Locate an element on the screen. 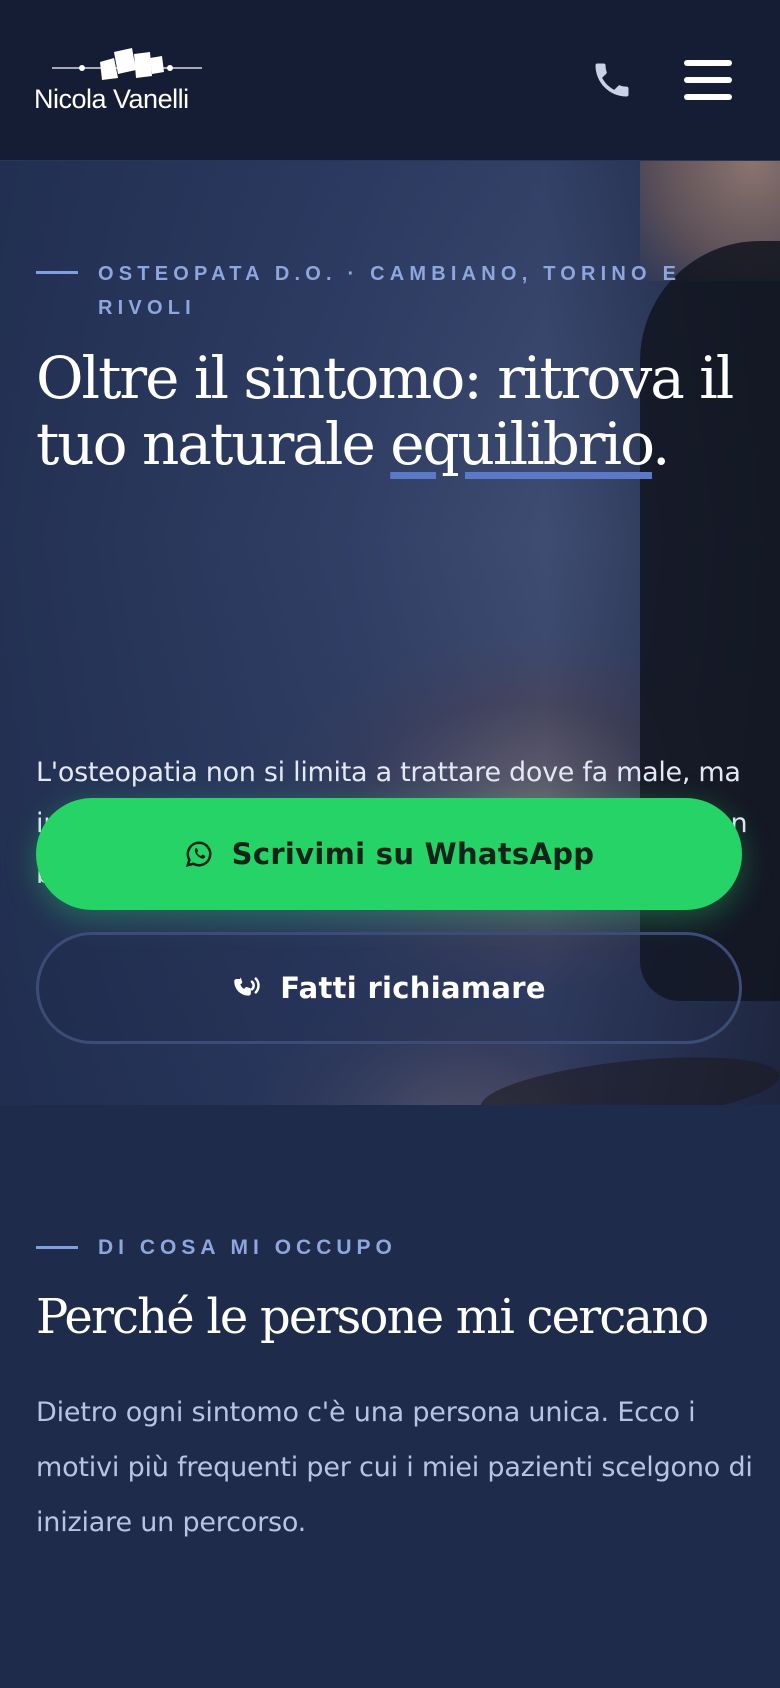 The width and height of the screenshot is (780, 1688). callback-button: Fatti richiamare is located at coordinates (389, 988).